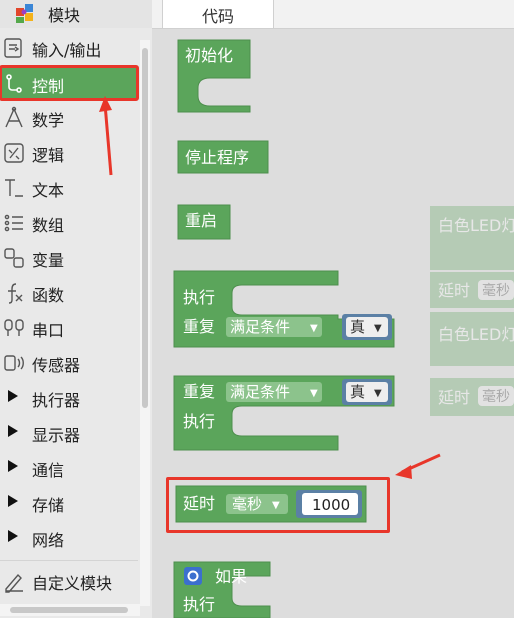  I want to click on ghost-blocks: 白色LED灯 延时 毫秒 白色LED灯 延时 毫秒, so click(472, 311).